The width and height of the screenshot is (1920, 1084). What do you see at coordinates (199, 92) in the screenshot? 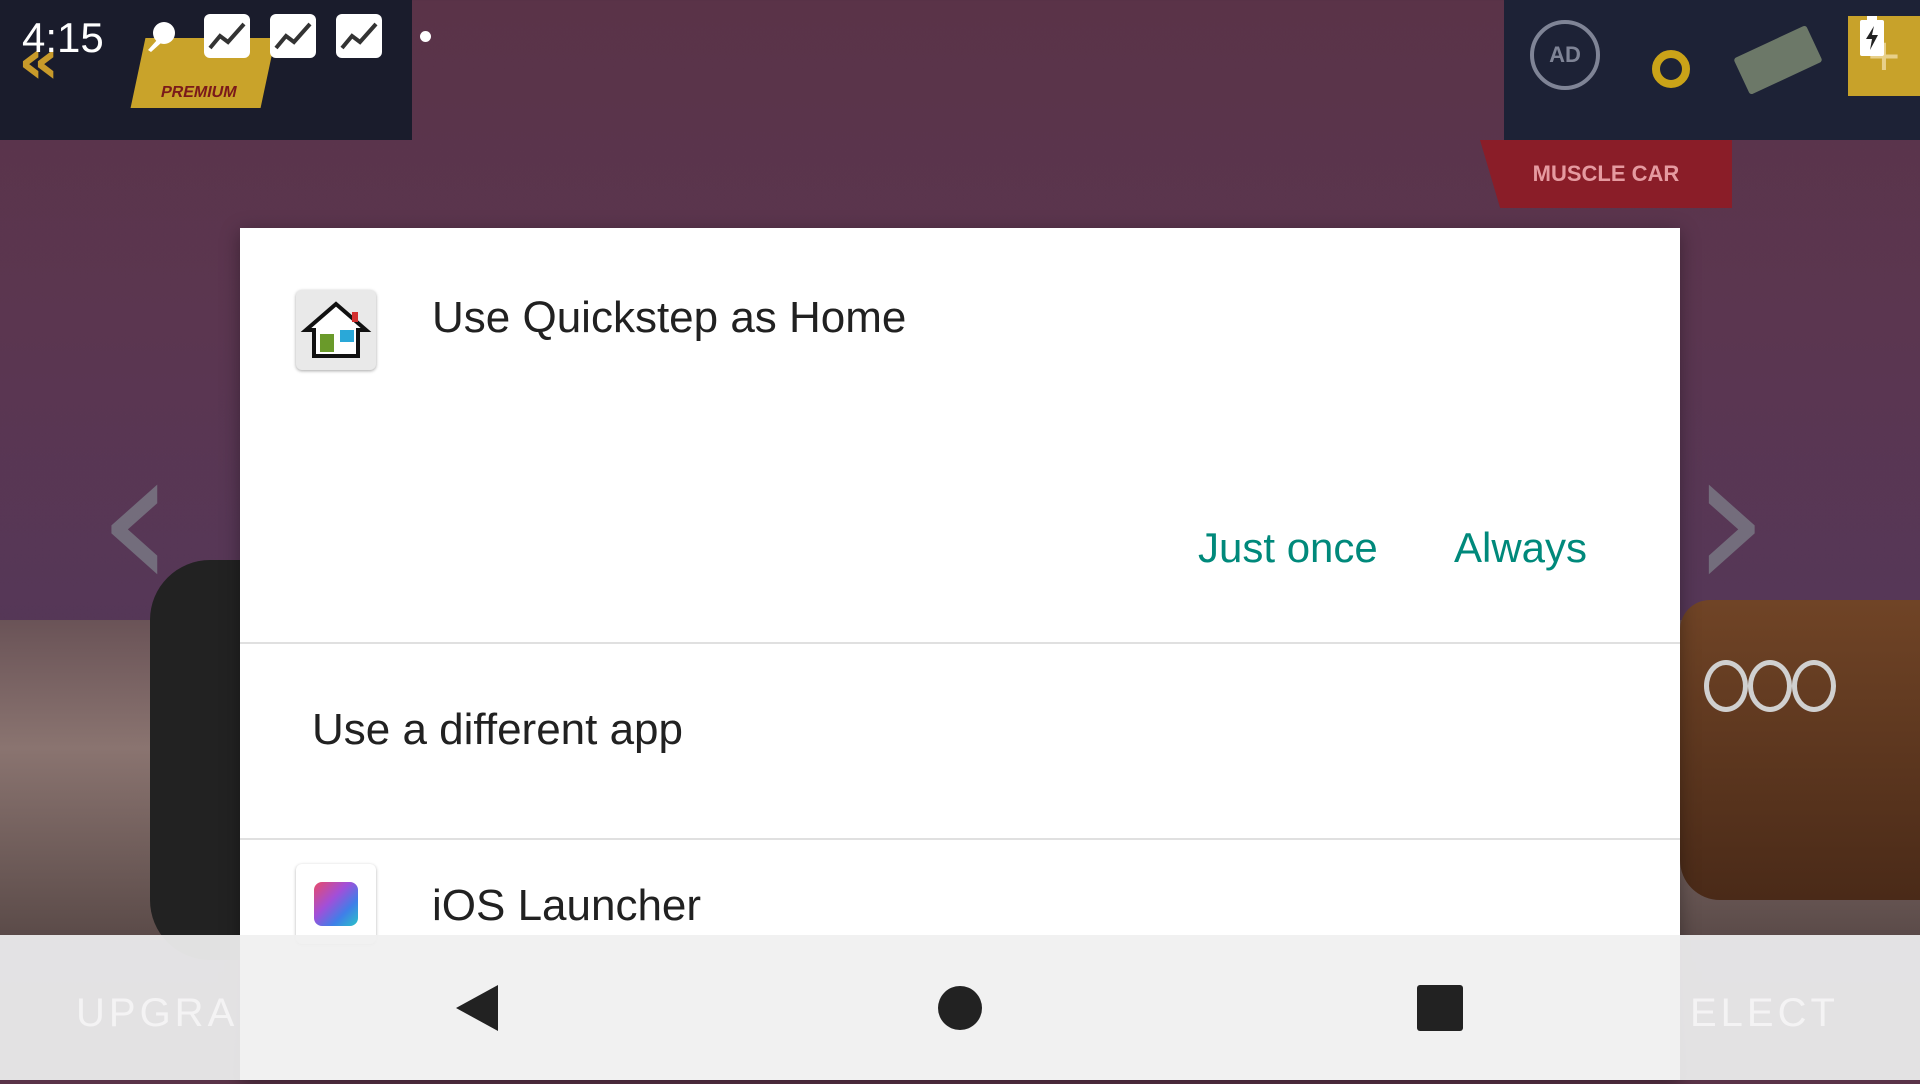
I see `premium-label: PREMIUM` at bounding box center [199, 92].